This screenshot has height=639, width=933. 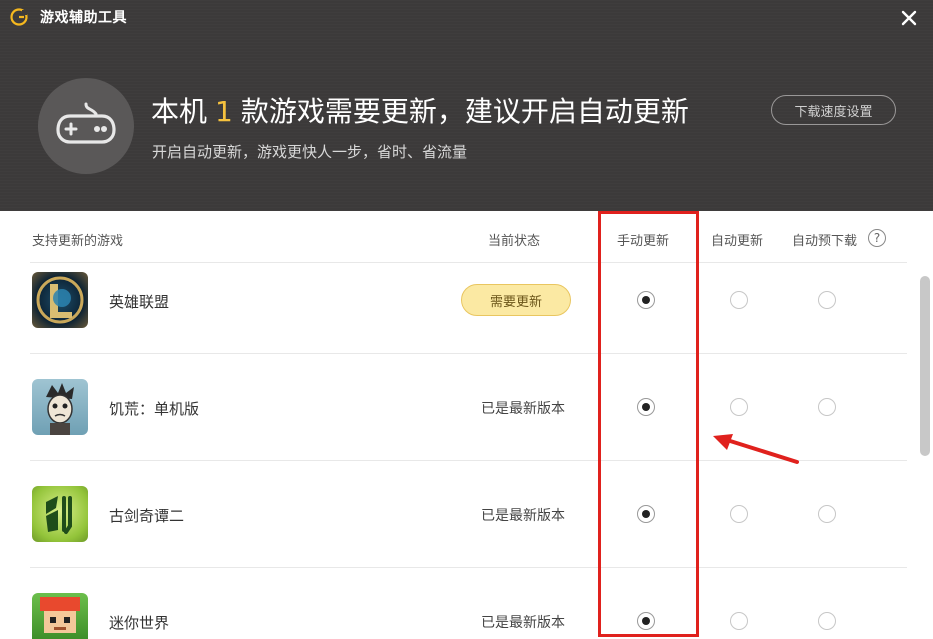 What do you see at coordinates (909, 18) in the screenshot?
I see `close-icon` at bounding box center [909, 18].